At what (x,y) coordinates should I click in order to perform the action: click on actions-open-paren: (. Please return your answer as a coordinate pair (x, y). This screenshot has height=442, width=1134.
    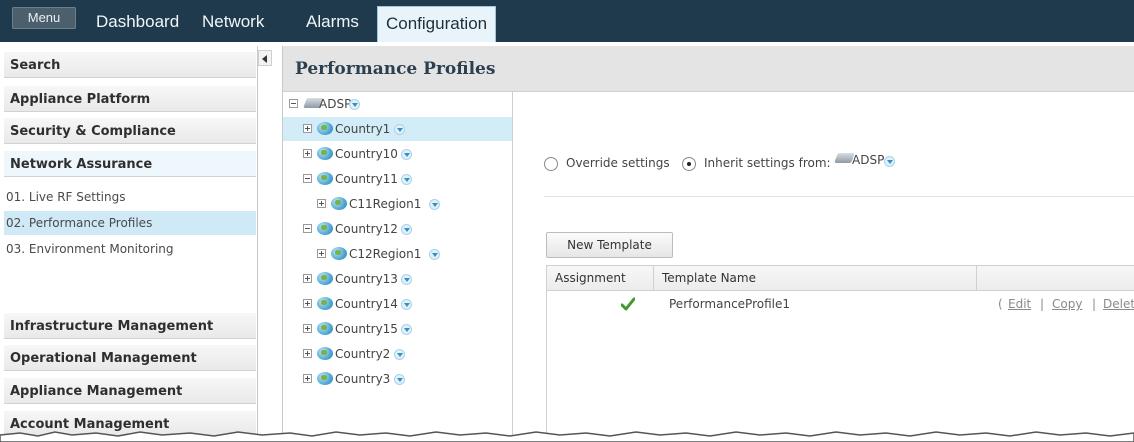
    Looking at the image, I should click on (1000, 304).